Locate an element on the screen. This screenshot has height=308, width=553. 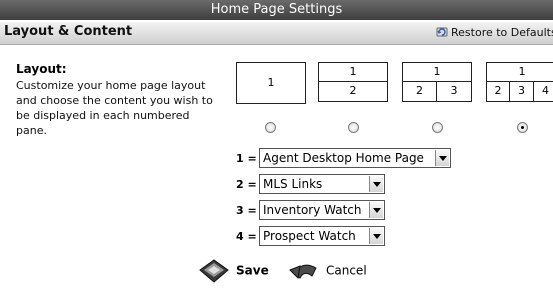
layout-option-4: 1 2 3 4 is located at coordinates (519, 82).